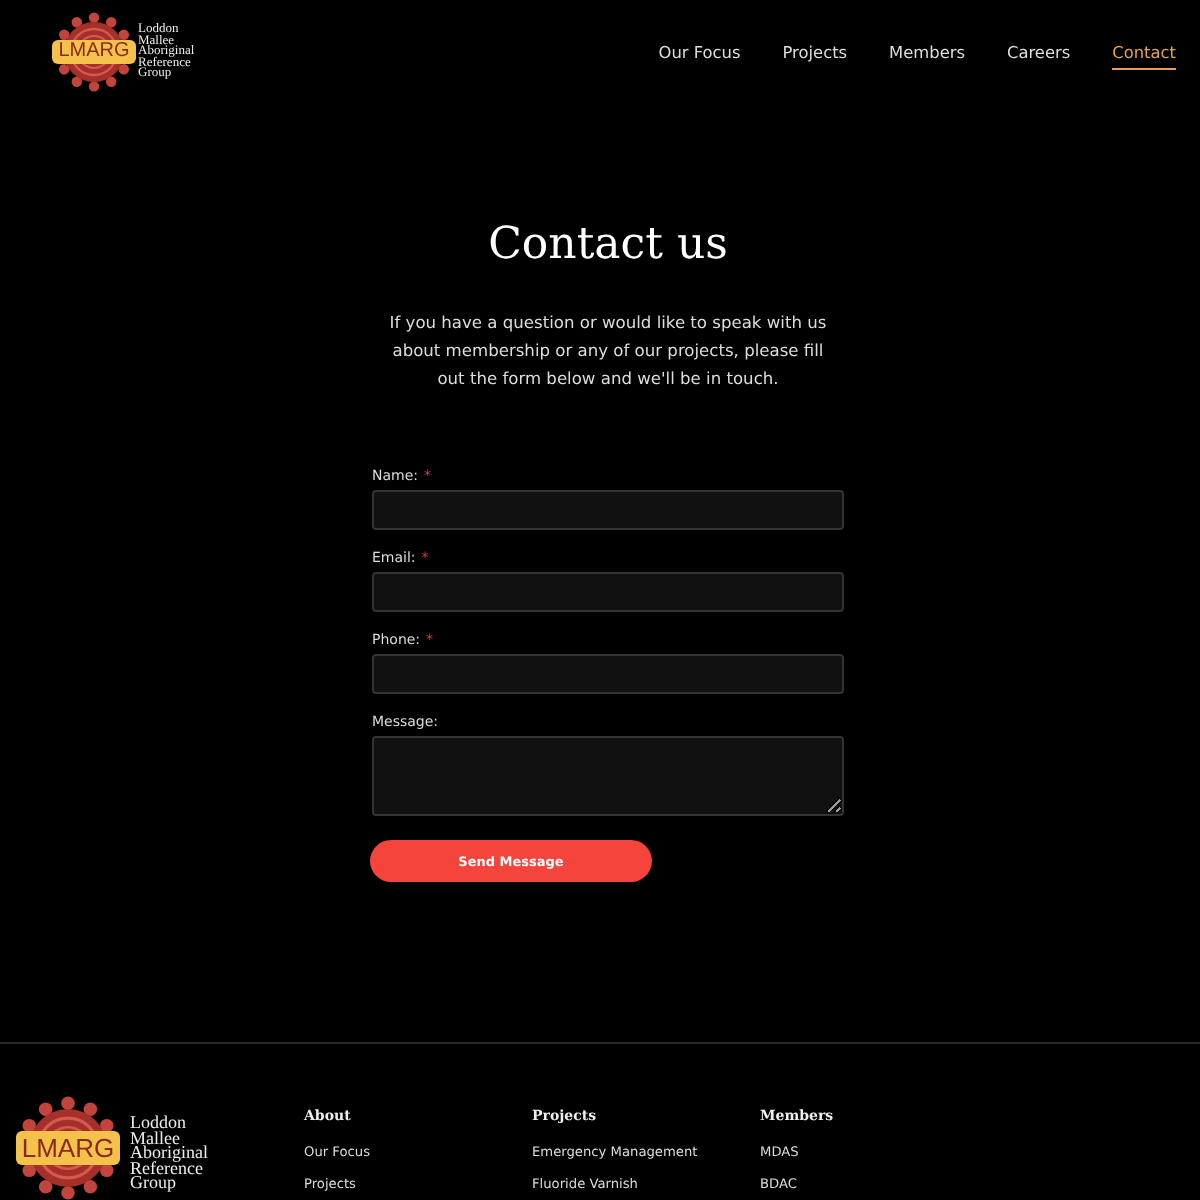 This screenshot has width=1200, height=1200. I want to click on nav-link: Projects, so click(815, 52).